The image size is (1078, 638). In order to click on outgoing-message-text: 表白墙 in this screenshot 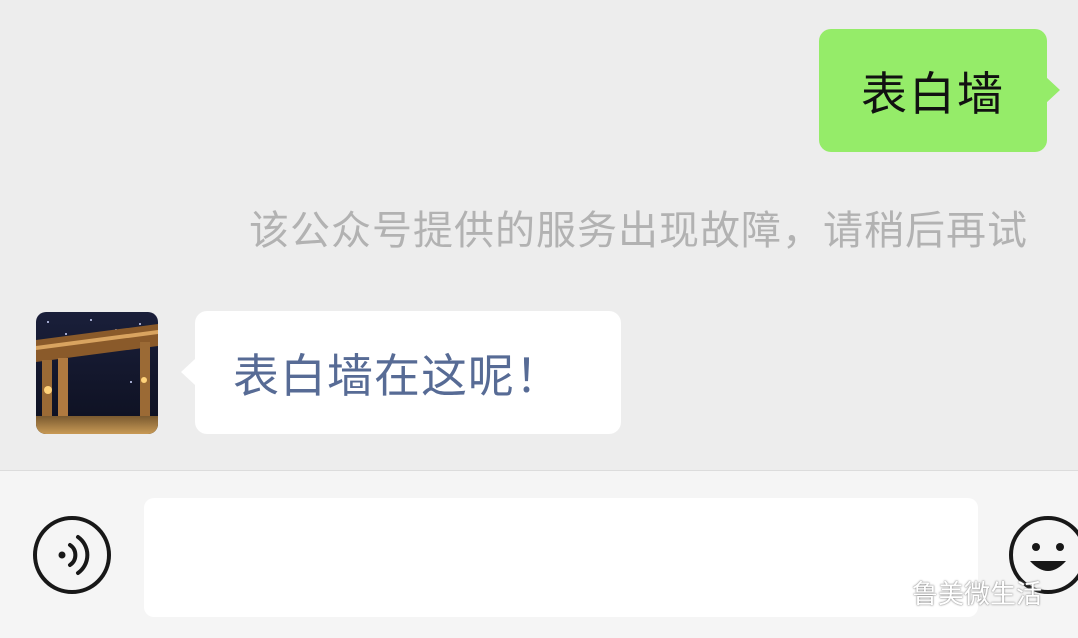, I will do `click(933, 93)`.